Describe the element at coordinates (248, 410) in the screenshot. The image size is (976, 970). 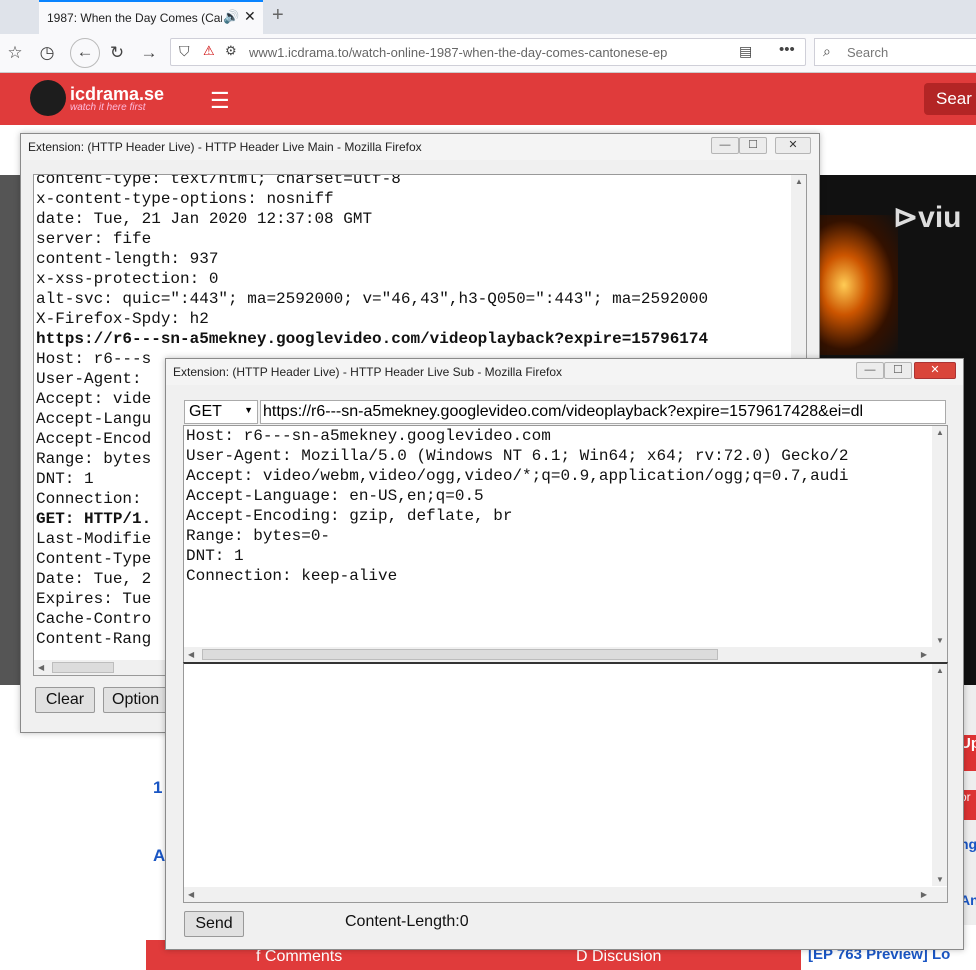
I see `chevron-down-icon: ▼` at that location.